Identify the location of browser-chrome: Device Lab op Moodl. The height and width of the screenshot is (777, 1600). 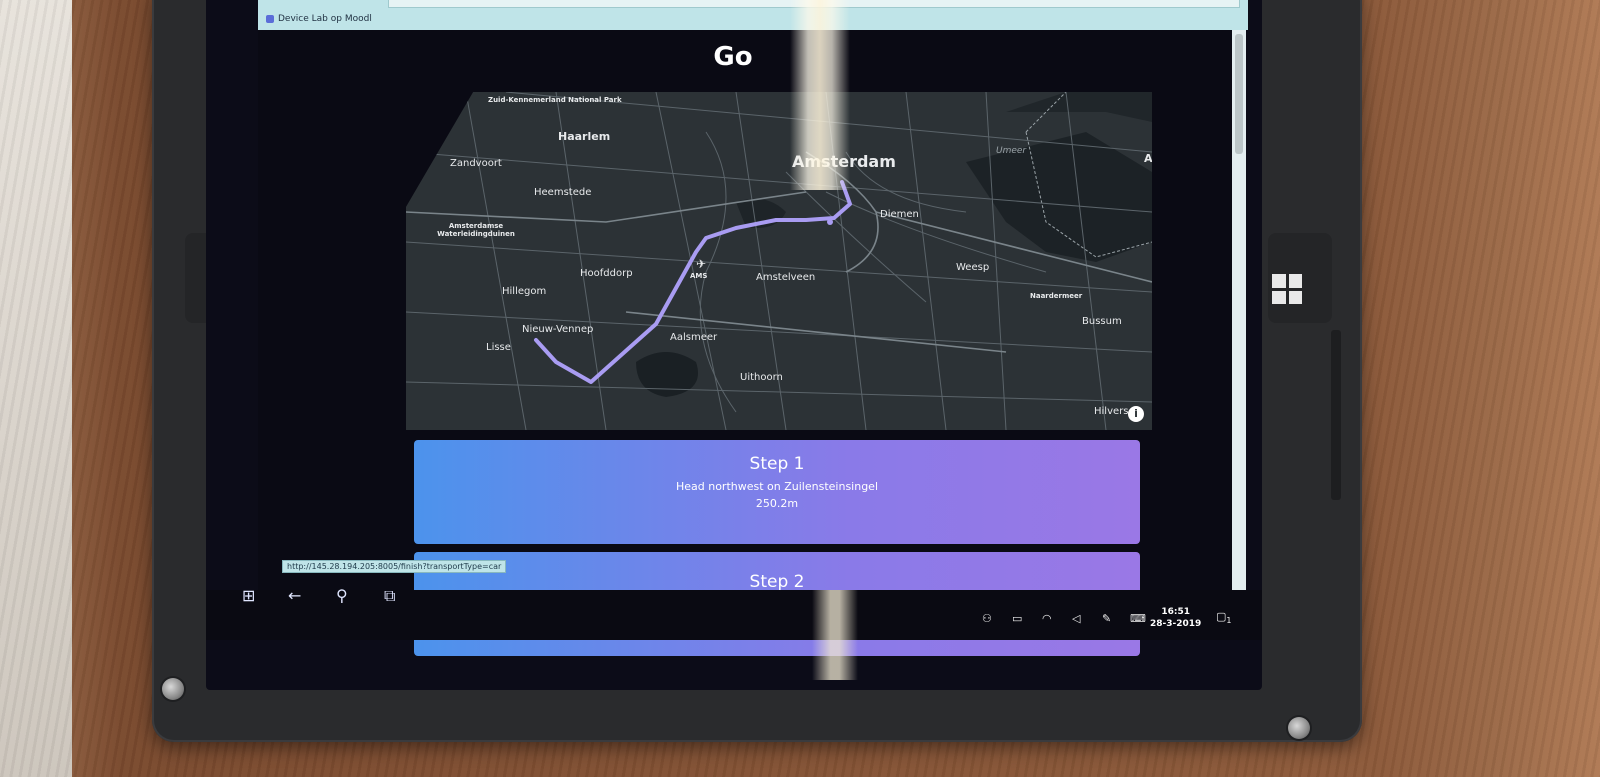
(753, 15).